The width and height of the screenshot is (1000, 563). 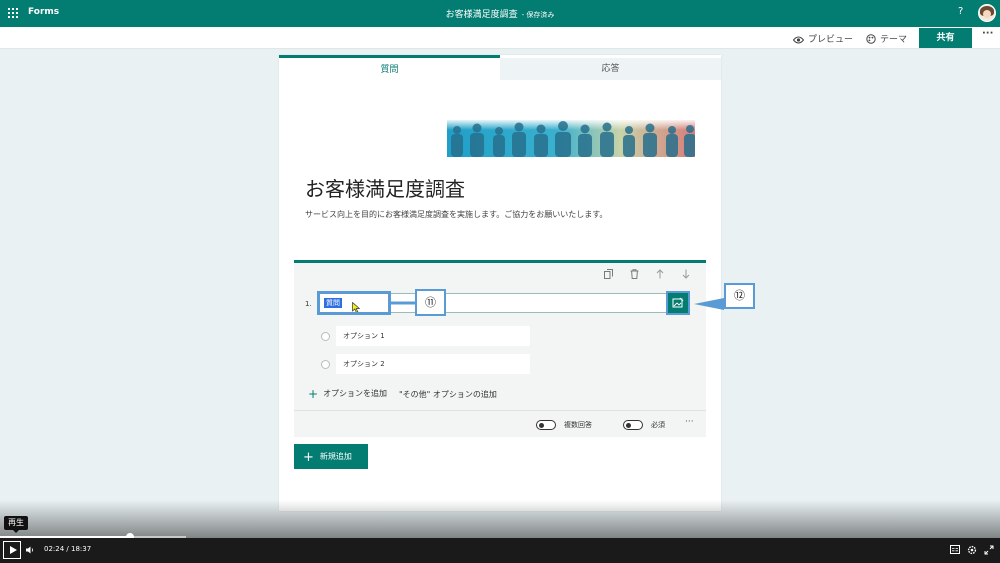 What do you see at coordinates (578, 425) in the screenshot?
I see `multiple-answers-label: 複数回答` at bounding box center [578, 425].